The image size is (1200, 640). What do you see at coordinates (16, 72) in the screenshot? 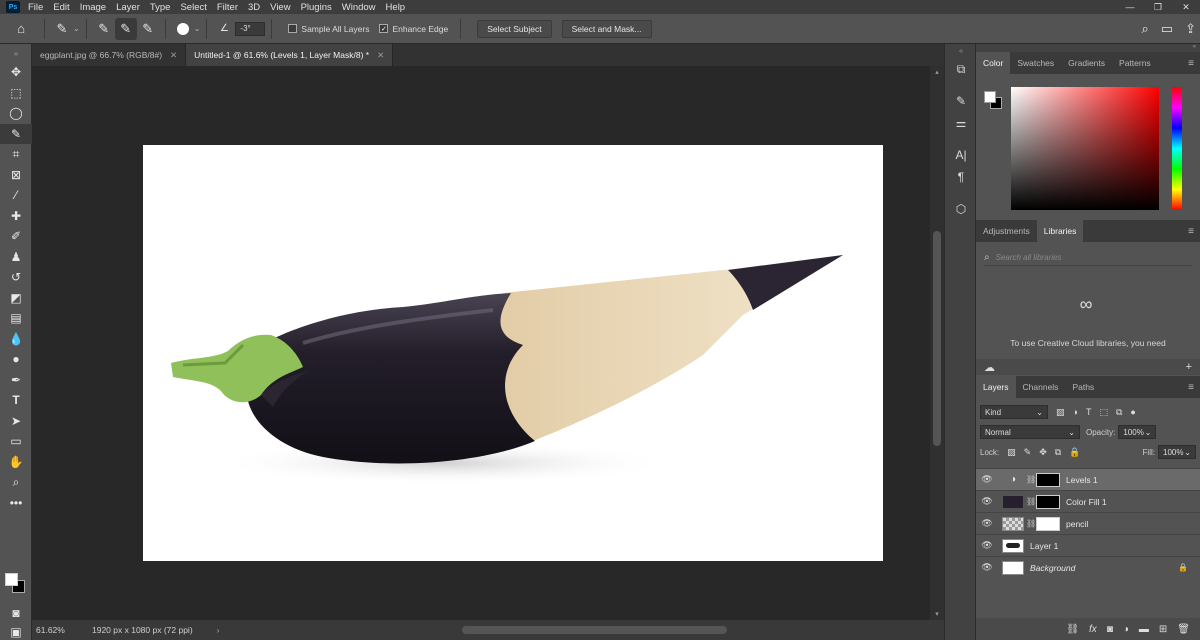
I see `move-tool-icon: ✥` at bounding box center [16, 72].